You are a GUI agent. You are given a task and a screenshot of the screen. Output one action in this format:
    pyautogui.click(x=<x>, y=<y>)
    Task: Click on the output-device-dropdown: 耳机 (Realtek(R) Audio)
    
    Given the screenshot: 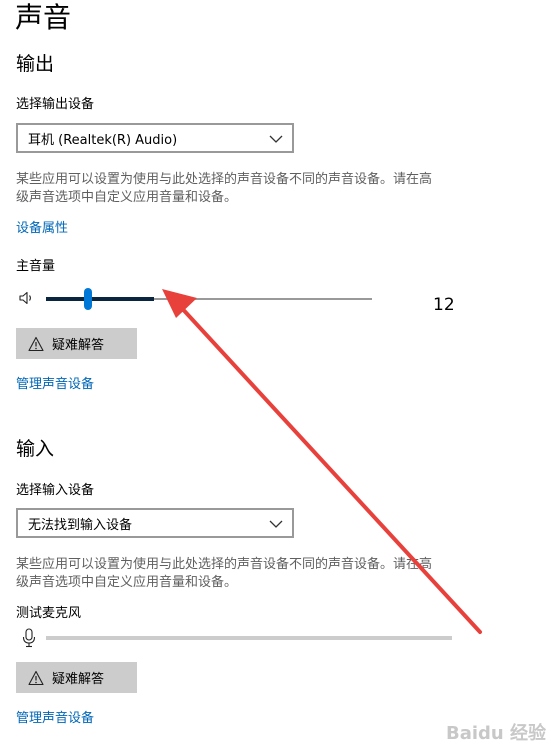 What is the action you would take?
    pyautogui.click(x=155, y=138)
    